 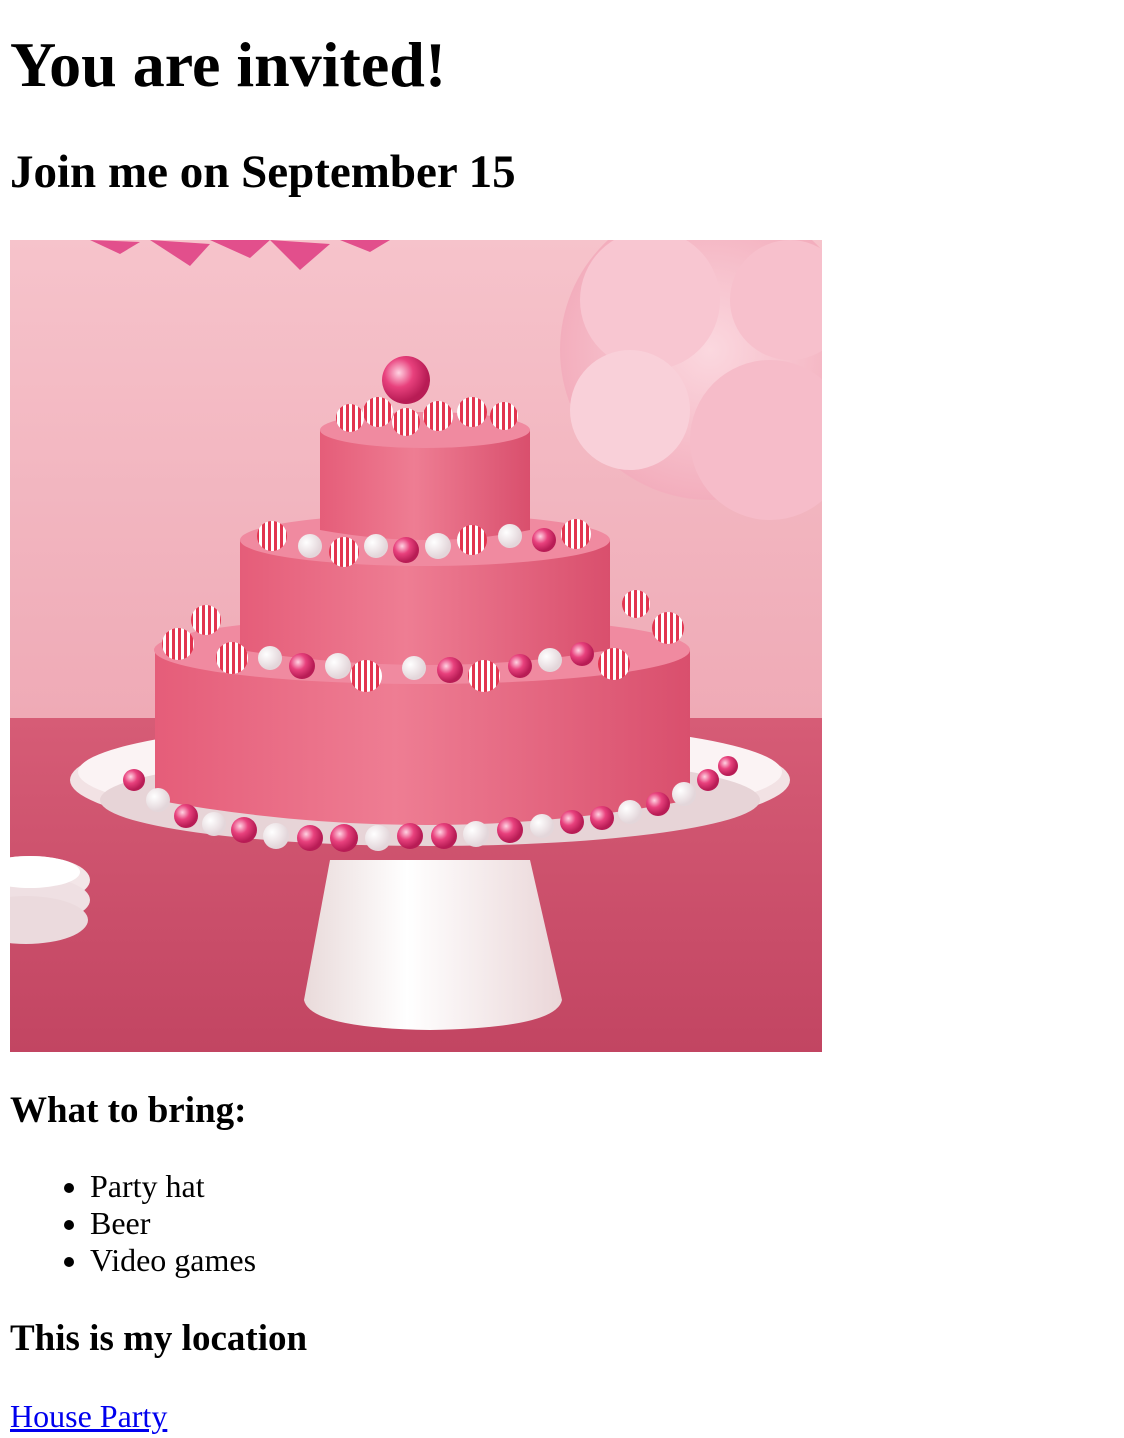 I want to click on date-subtitle: Join me on September 15, so click(x=263, y=172).